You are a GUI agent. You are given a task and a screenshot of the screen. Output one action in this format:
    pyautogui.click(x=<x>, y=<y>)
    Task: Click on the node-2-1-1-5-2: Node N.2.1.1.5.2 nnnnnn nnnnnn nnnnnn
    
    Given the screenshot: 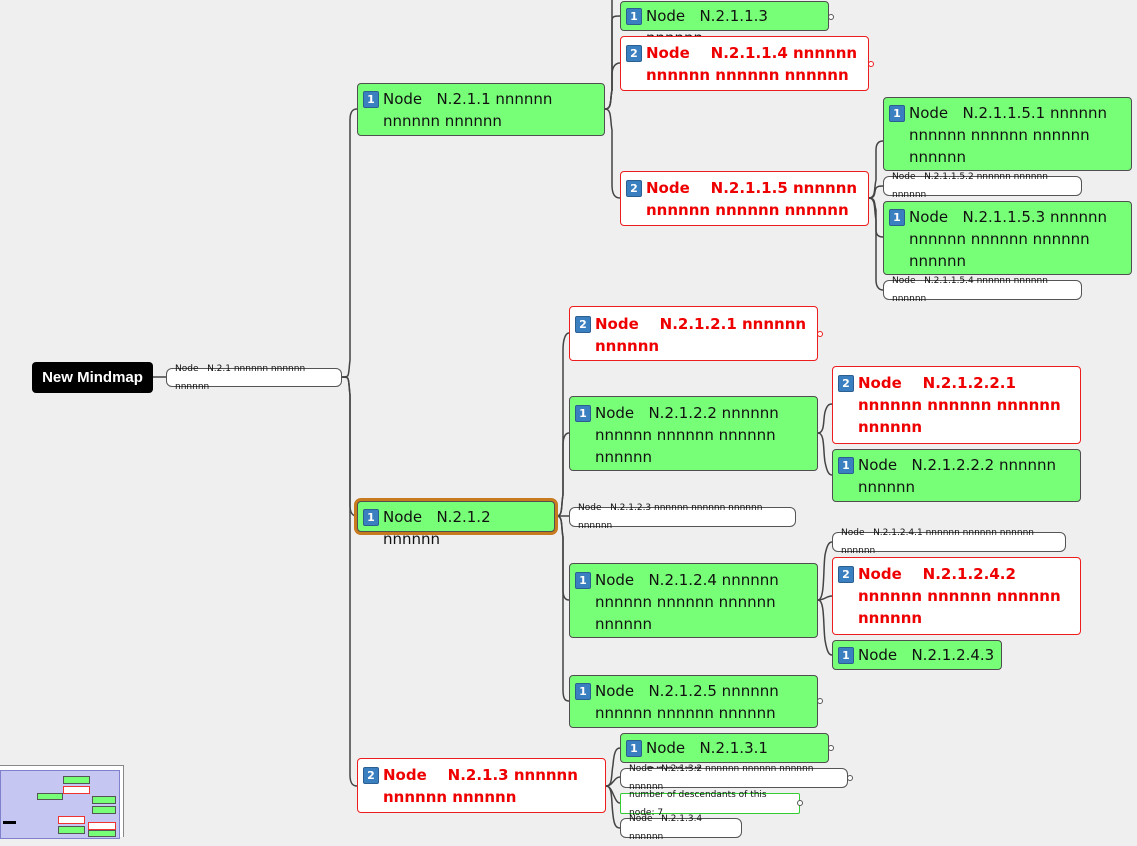 What is the action you would take?
    pyautogui.click(x=982, y=186)
    